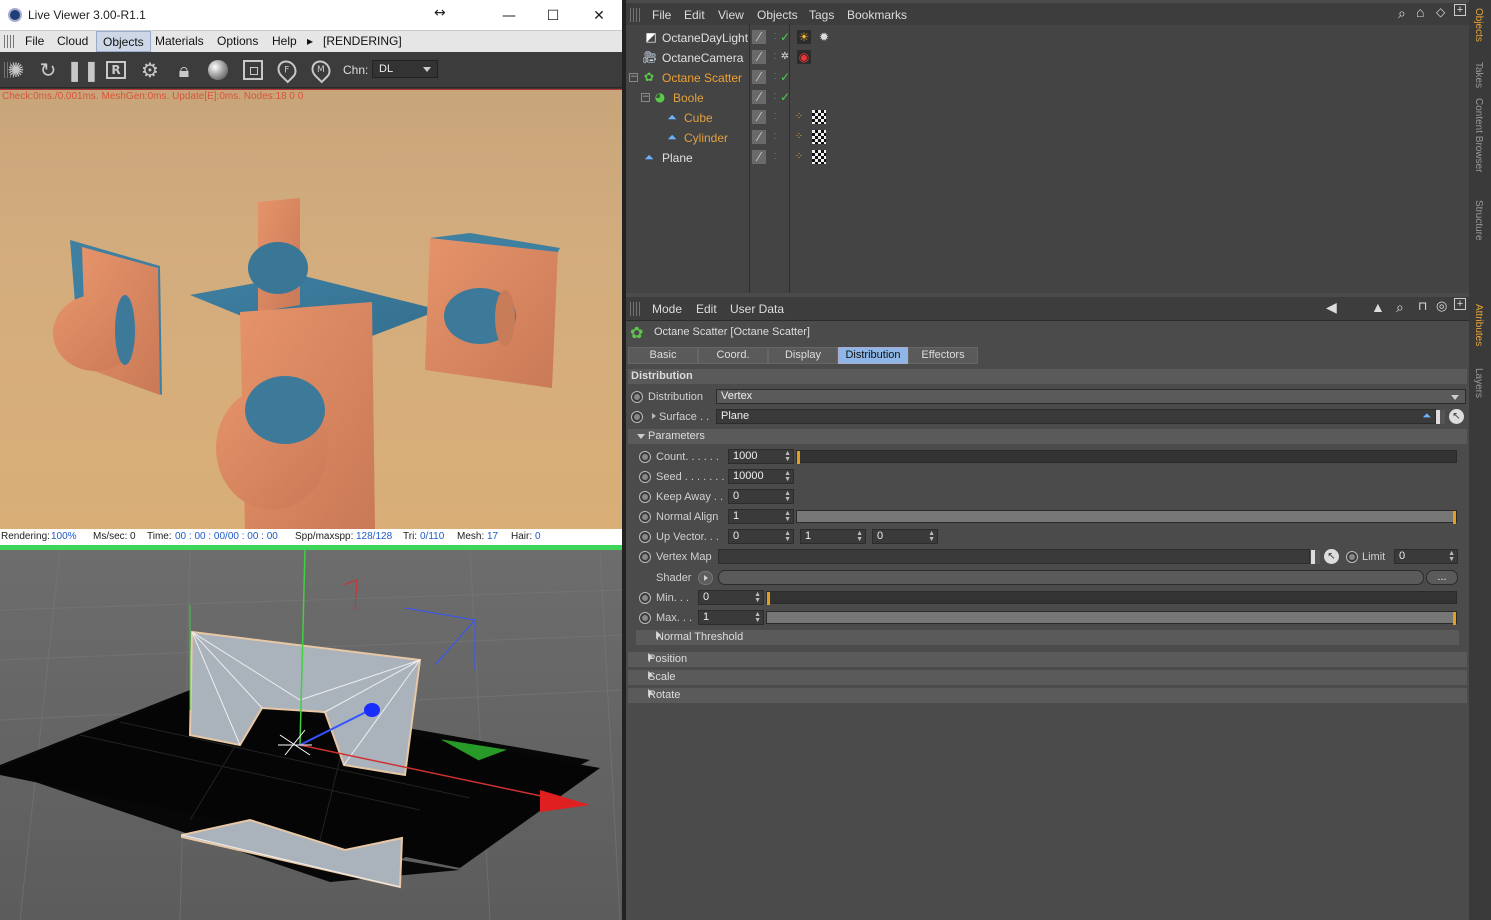 The height and width of the screenshot is (920, 1491). Describe the element at coordinates (1111, 618) in the screenshot. I see `max-slider` at that location.